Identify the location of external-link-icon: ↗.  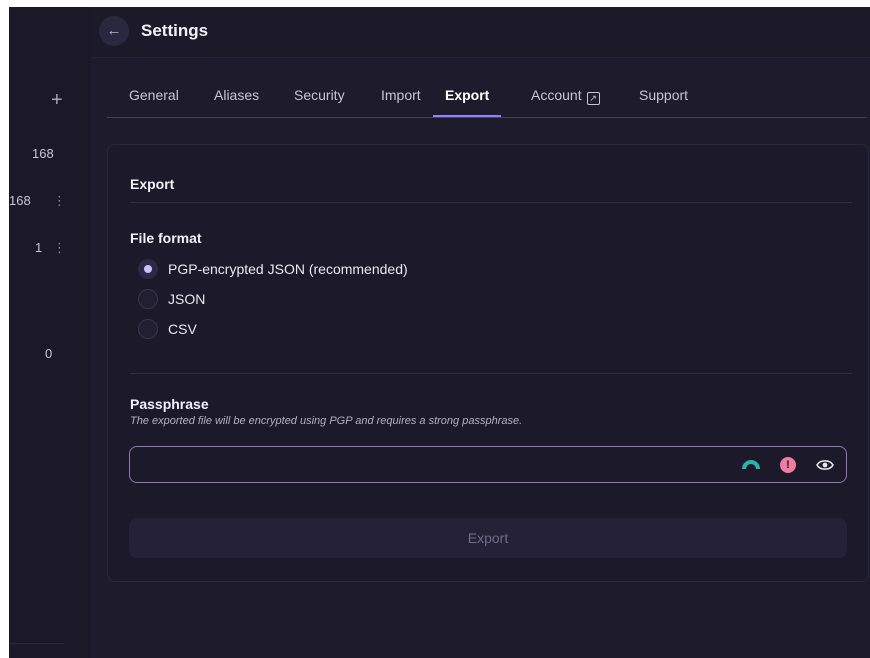
(593, 98).